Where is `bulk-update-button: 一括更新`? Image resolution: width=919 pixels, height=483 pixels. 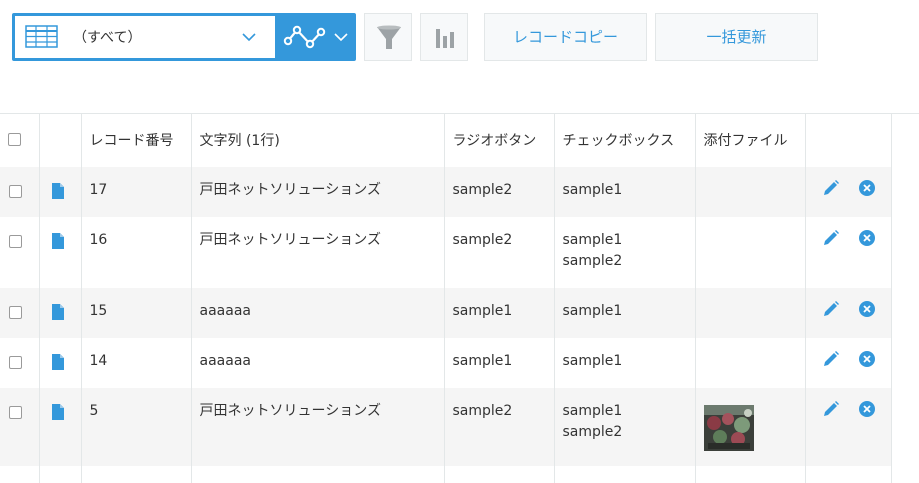
bulk-update-button: 一括更新 is located at coordinates (736, 37).